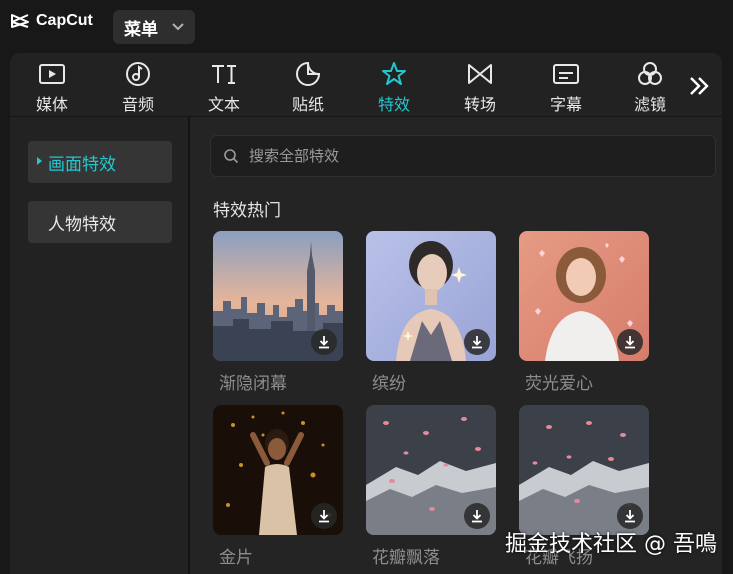 The image size is (733, 574). Describe the element at coordinates (223, 104) in the screenshot. I see `tab-label: 文本` at that location.